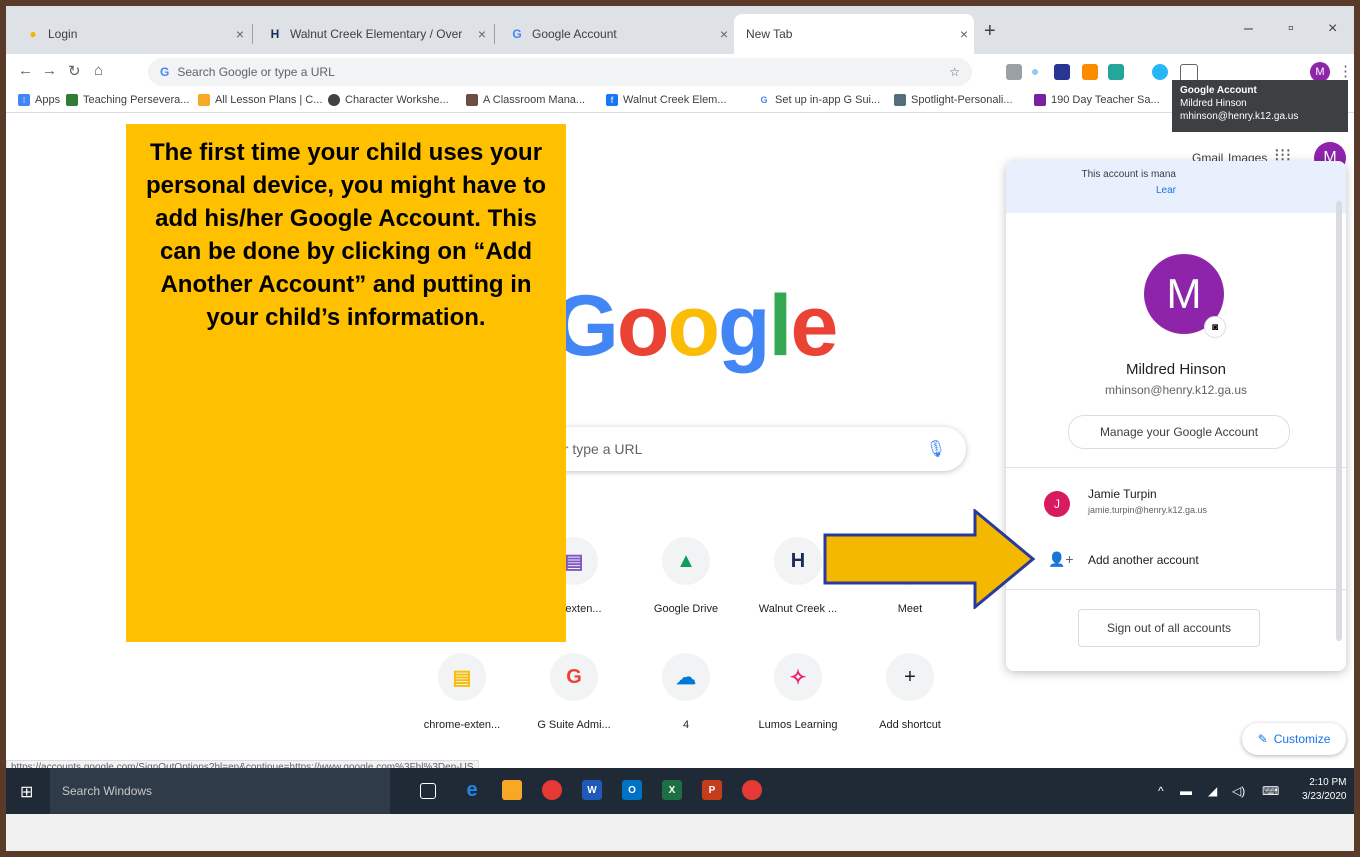 The image size is (1360, 857). What do you see at coordinates (1179, 432) in the screenshot?
I see `manage-account-button: Manage your Google Account` at bounding box center [1179, 432].